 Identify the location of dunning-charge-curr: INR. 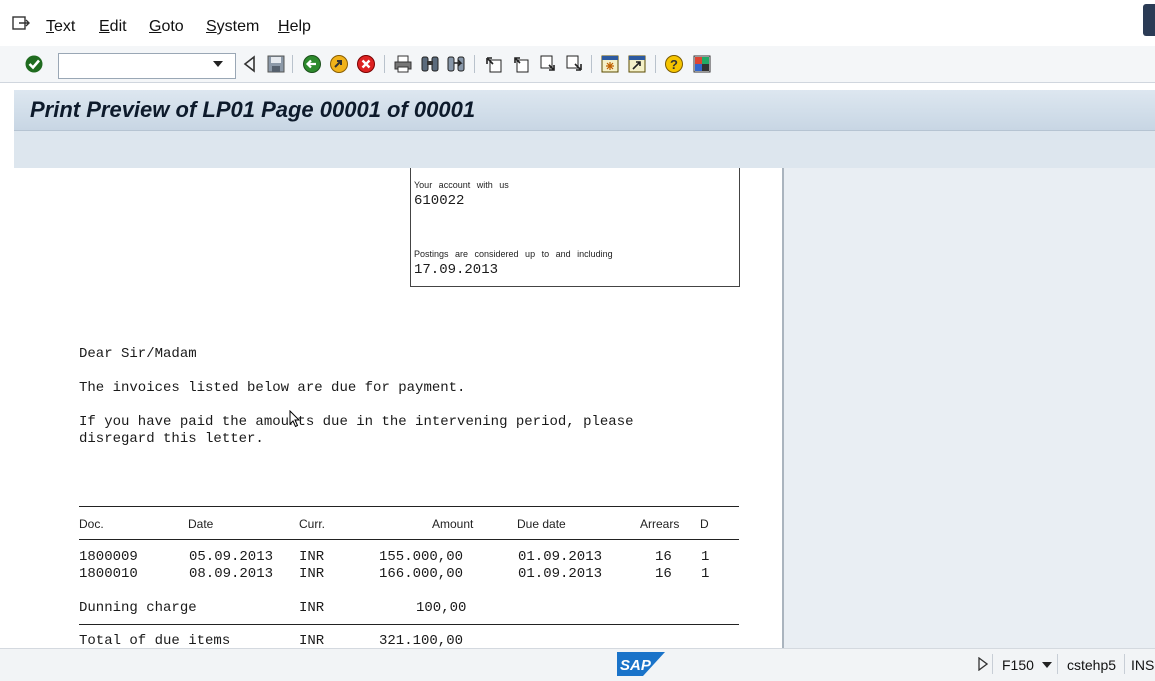
(312, 608).